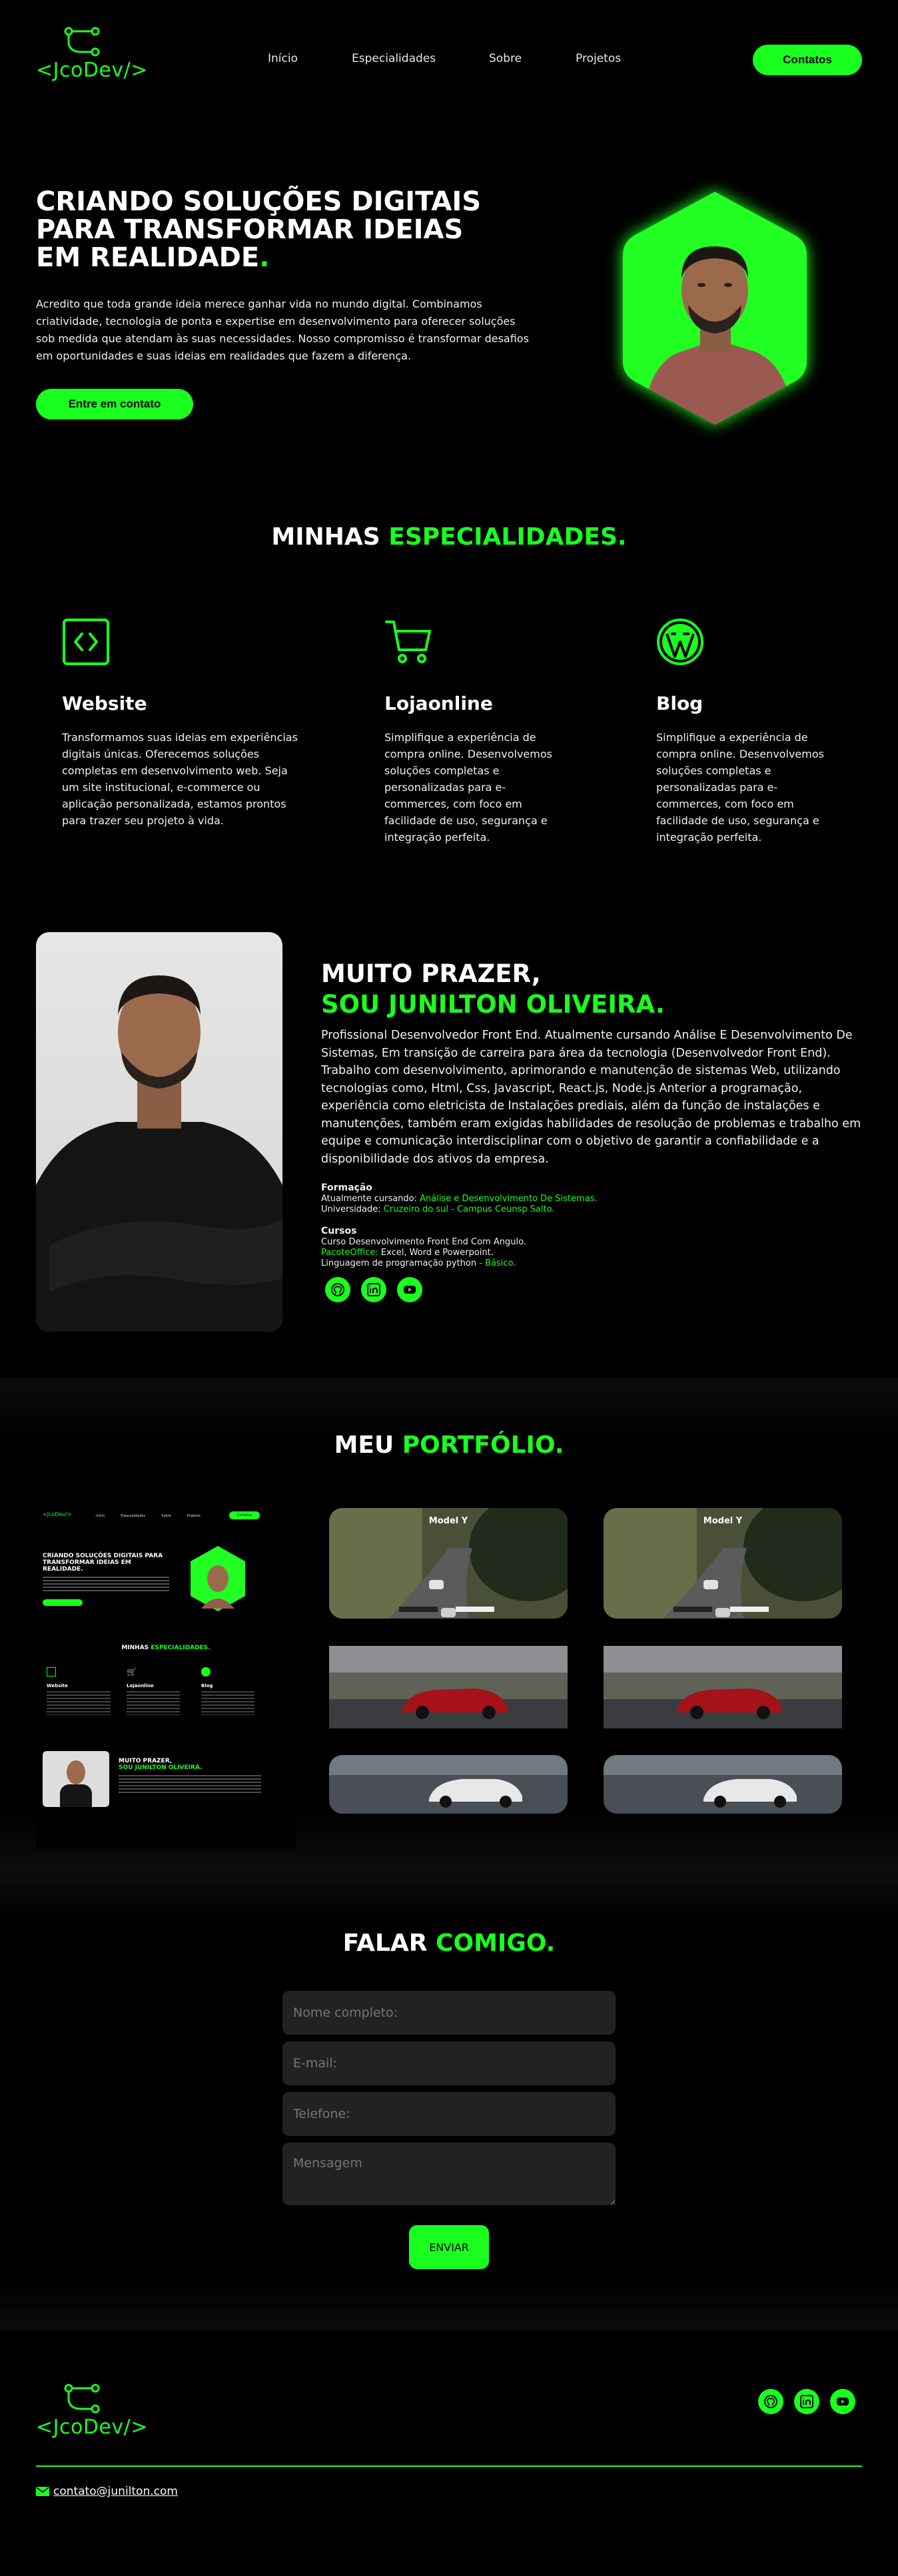 This screenshot has height=2576, width=898. Describe the element at coordinates (449, 2013) in the screenshot. I see `full-name-input` at that location.